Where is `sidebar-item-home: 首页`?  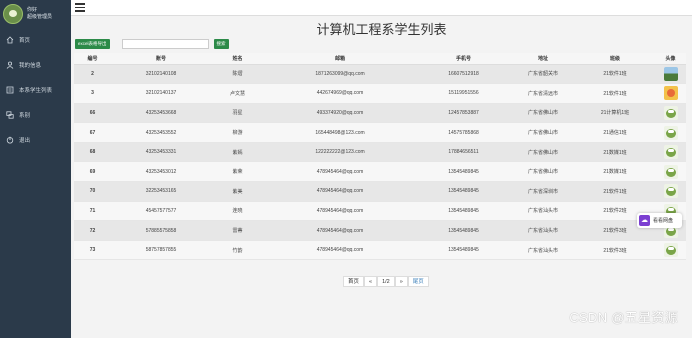
sidebar-item-home: 首页 is located at coordinates (35, 39).